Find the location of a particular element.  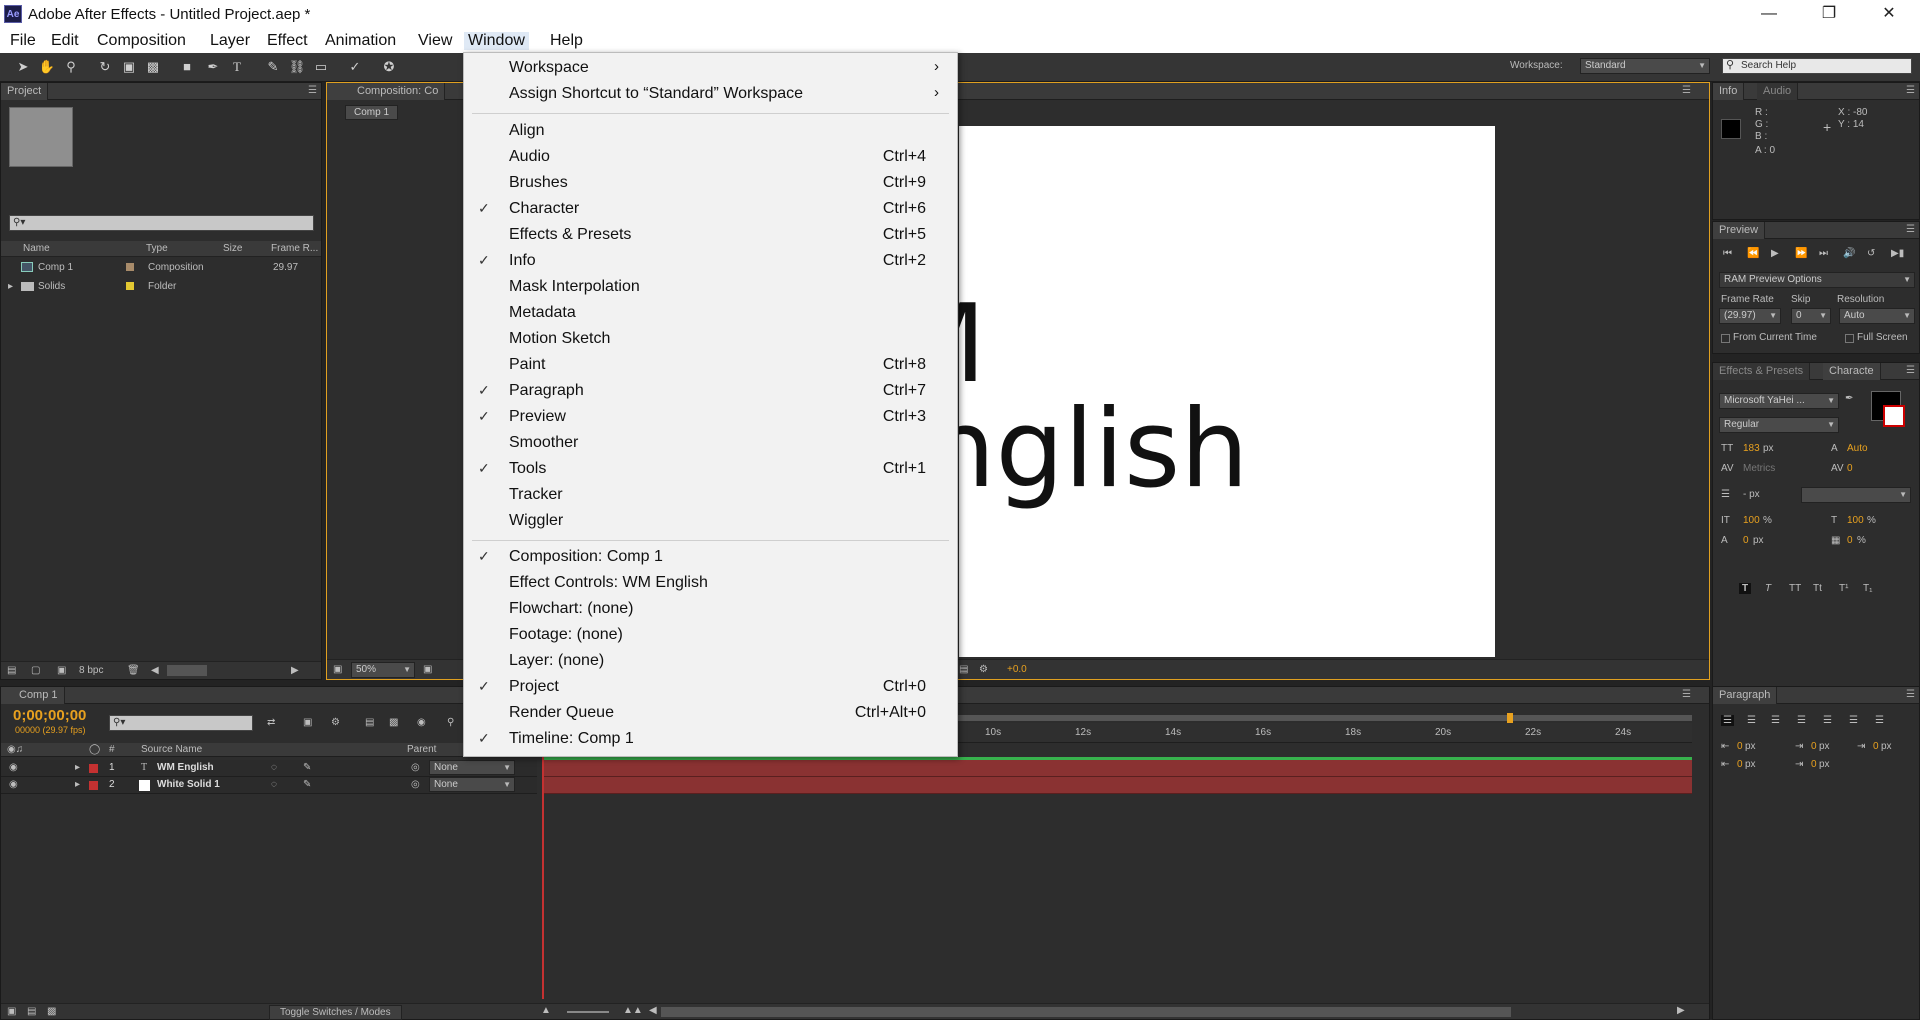

tab-project: Project is located at coordinates (25, 91).